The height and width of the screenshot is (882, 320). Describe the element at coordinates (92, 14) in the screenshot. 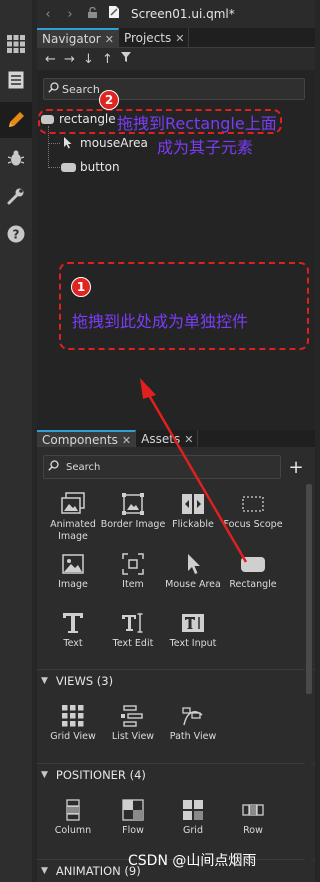

I see `lock-icon` at that location.